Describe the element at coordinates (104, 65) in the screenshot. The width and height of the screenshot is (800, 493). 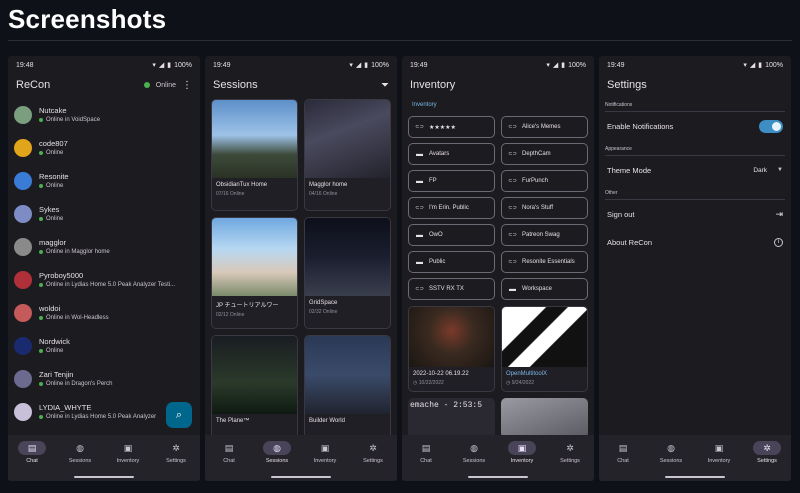
I see `status-bar: 19:48 ▾ ◢ ▮ 100%` at that location.